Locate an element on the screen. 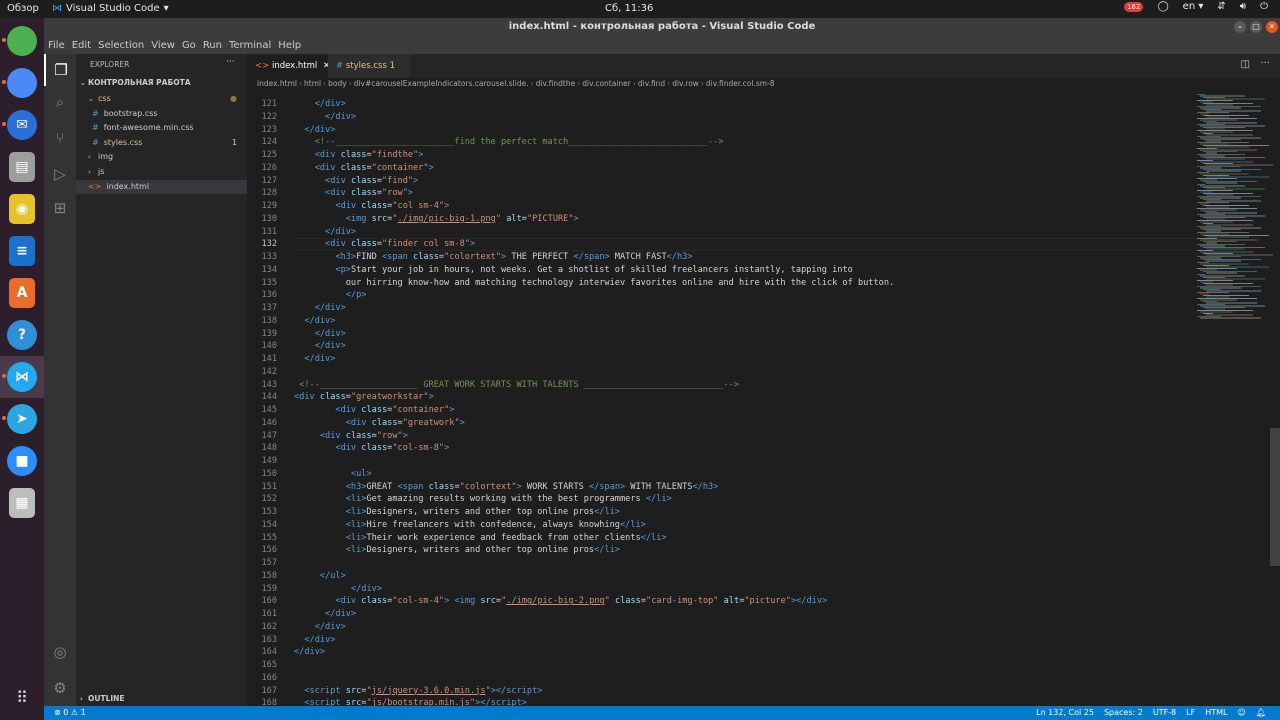 Image resolution: width=1280 pixels, height=720 pixels. bell-icon: 🔔︎ is located at coordinates (1261, 713).